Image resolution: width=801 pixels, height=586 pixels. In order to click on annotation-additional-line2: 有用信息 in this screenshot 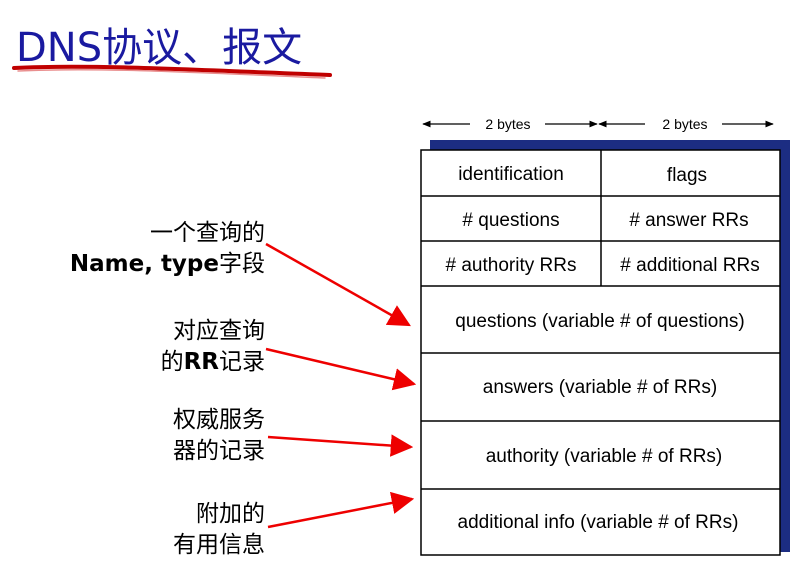, I will do `click(219, 545)`.